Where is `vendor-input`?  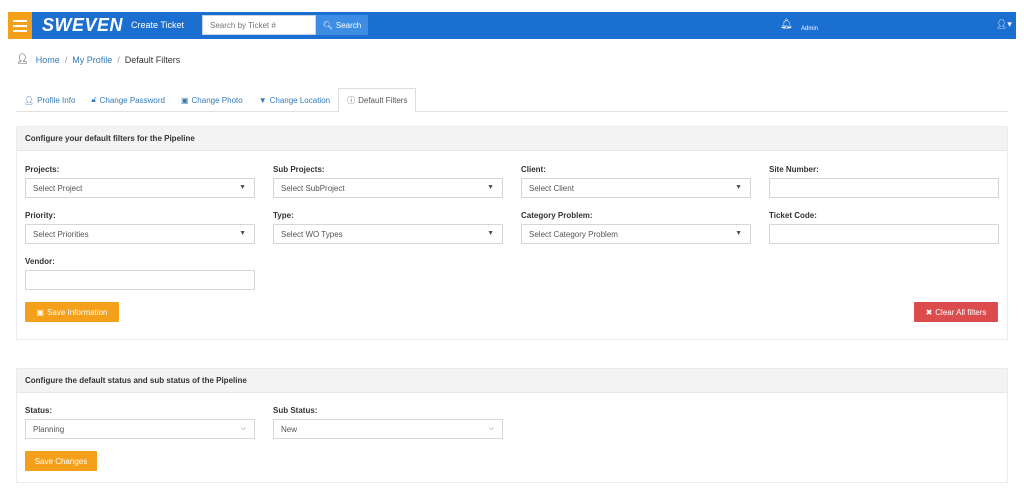
vendor-input is located at coordinates (140, 280).